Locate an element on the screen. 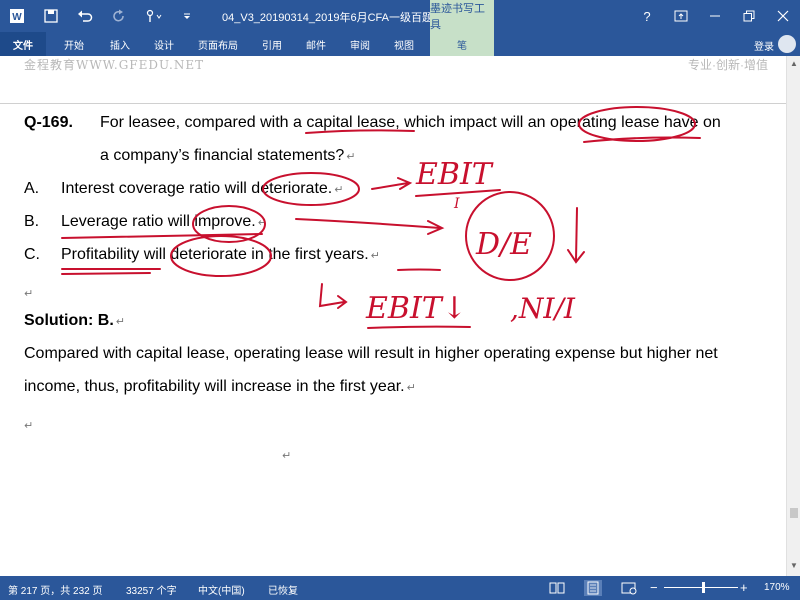  ink-underline-years is located at coordinates (419, 269).